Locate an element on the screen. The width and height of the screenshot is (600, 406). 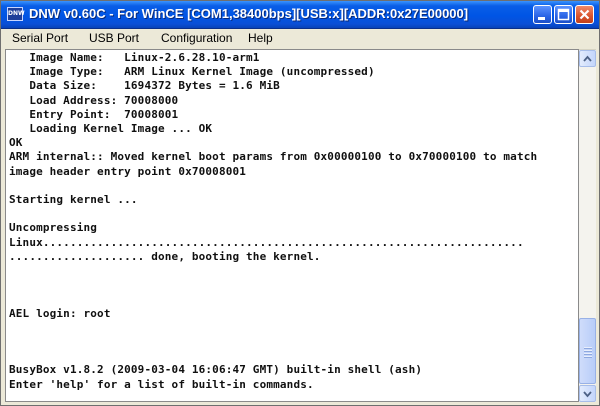
menu-usb-port: USB Port is located at coordinates (114, 38).